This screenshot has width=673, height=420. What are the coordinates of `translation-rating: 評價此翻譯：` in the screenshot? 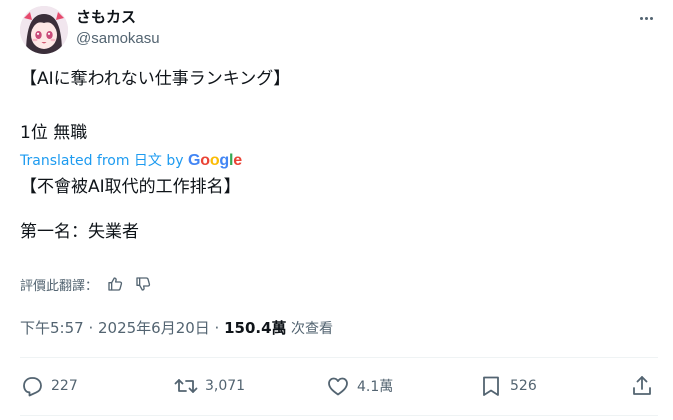 It's located at (87, 284).